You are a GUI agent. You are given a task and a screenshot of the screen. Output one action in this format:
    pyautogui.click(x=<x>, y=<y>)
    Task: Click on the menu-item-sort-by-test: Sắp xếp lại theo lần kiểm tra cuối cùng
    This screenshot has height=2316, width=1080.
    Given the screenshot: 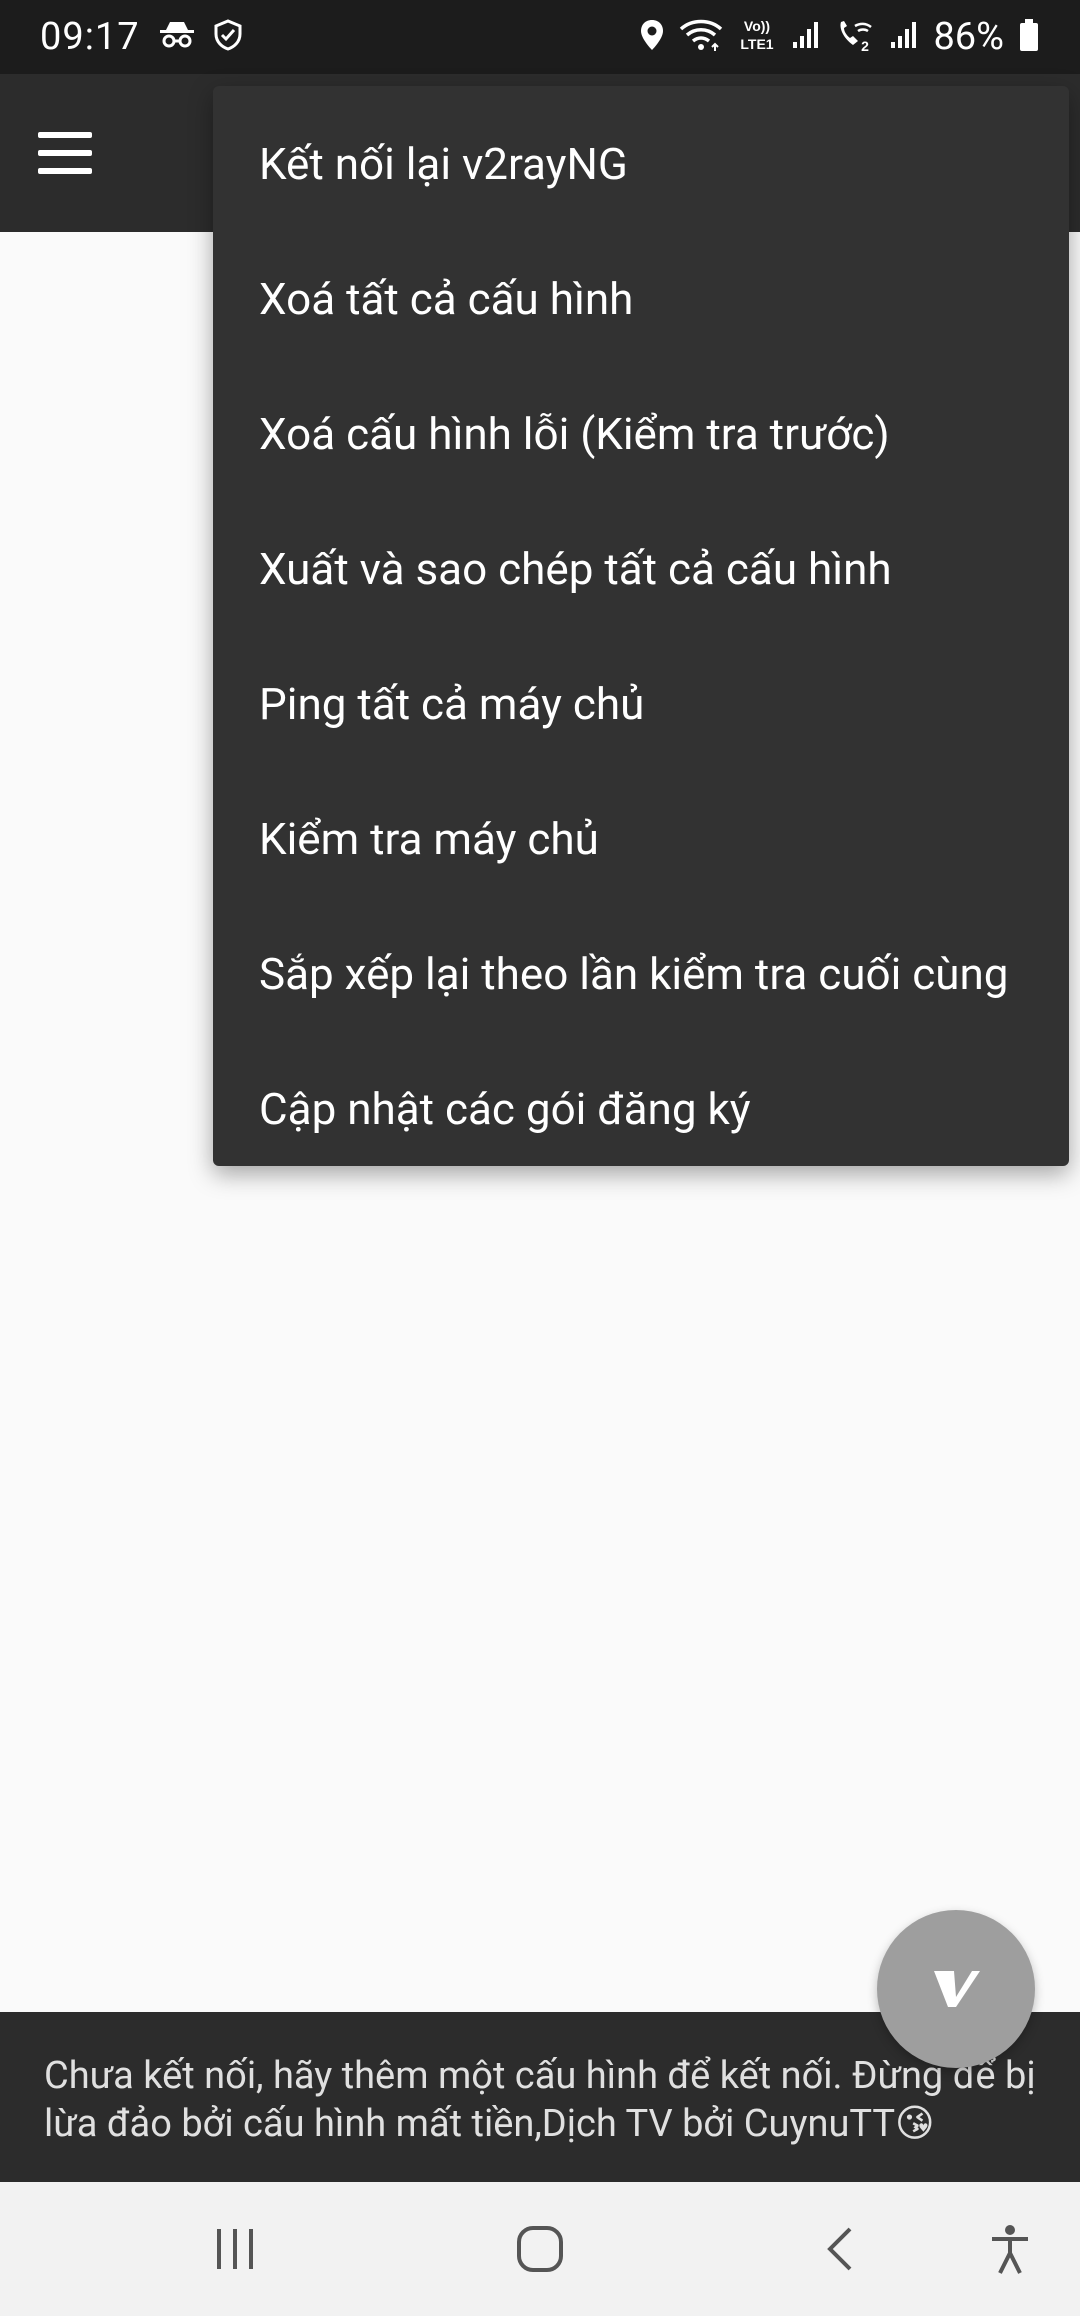 What is the action you would take?
    pyautogui.click(x=641, y=973)
    